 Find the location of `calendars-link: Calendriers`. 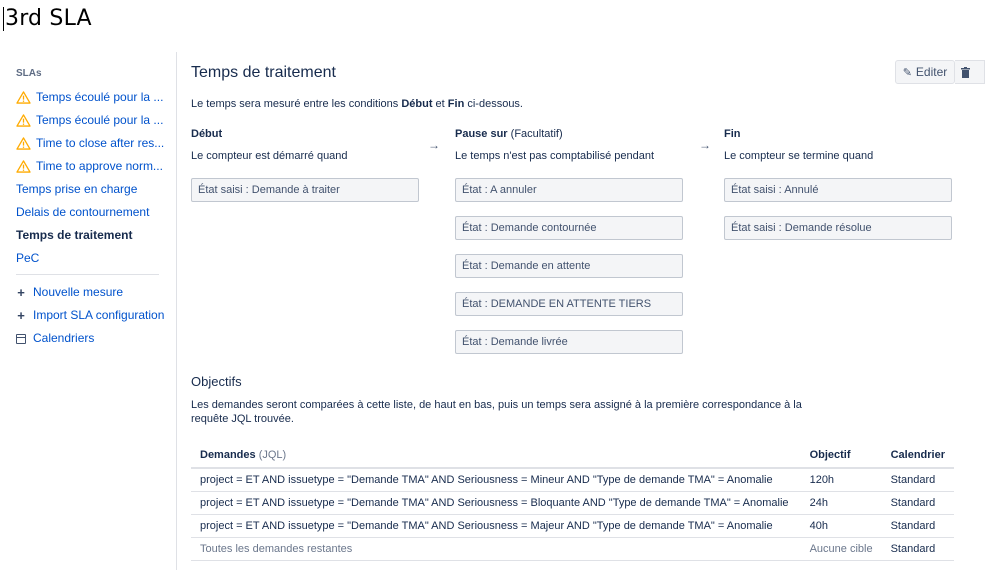

calendars-link: Calendriers is located at coordinates (93, 338).